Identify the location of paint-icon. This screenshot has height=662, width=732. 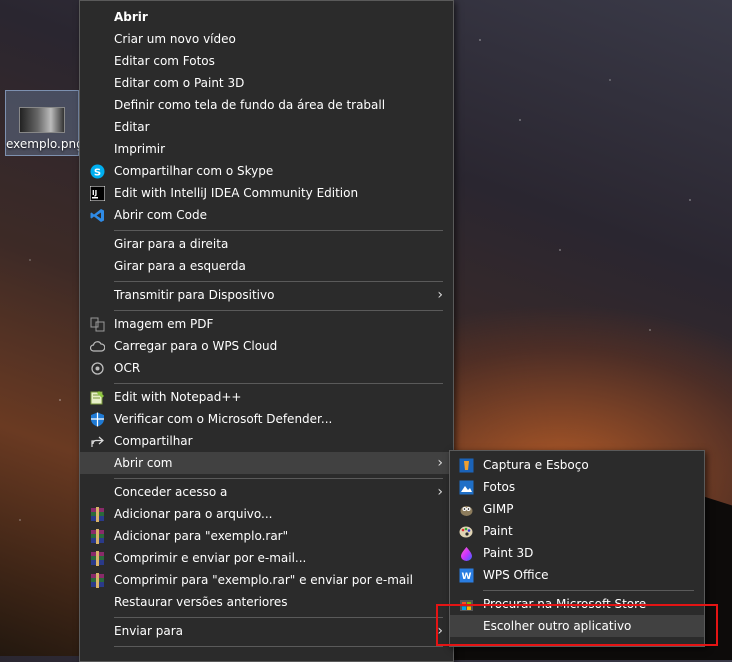
(466, 531).